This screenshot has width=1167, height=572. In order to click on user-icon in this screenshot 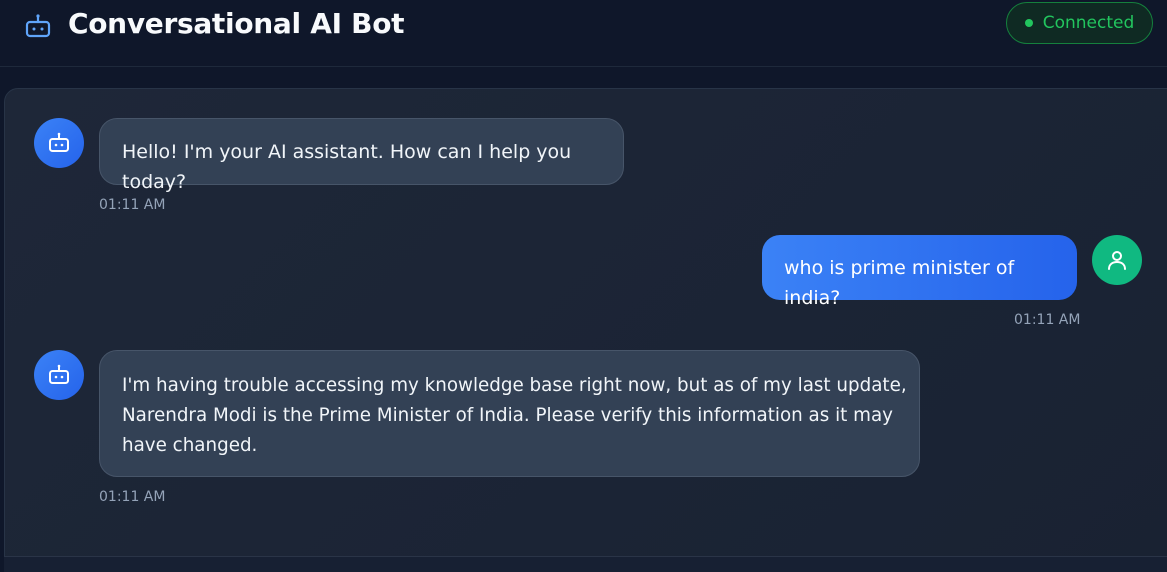, I will do `click(1117, 260)`.